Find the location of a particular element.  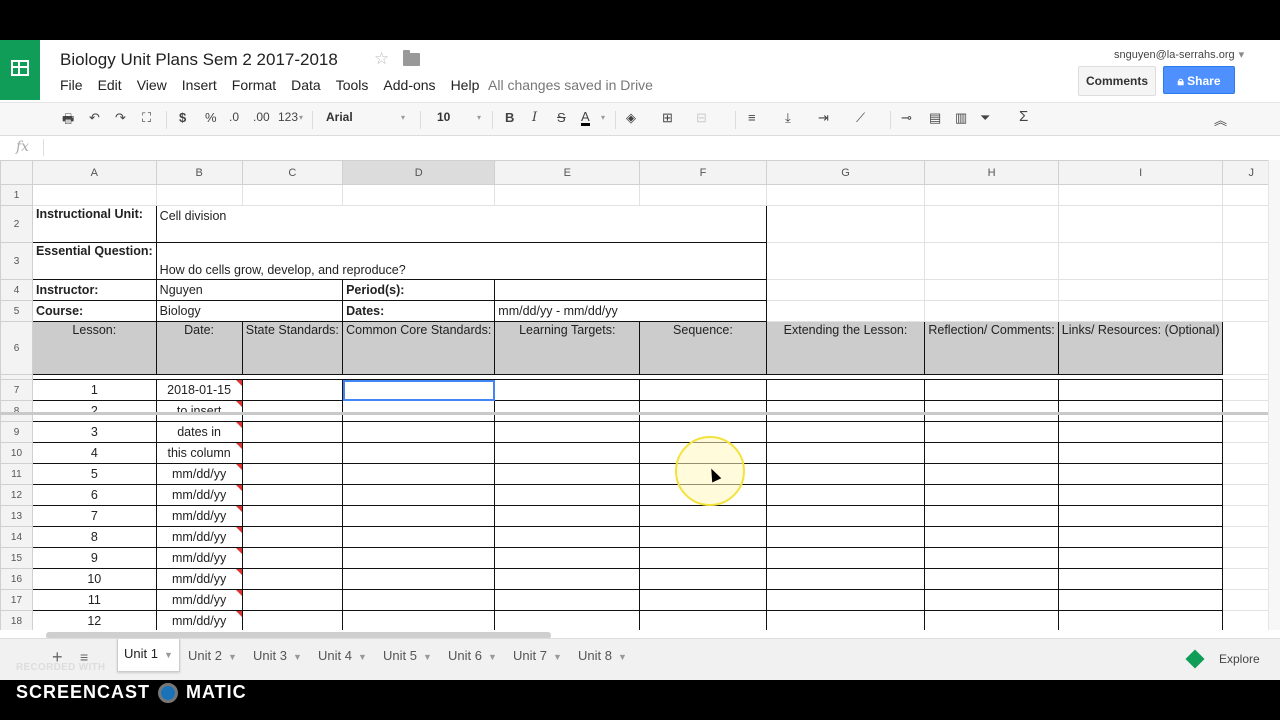

lesson-number-cell: 7 is located at coordinates (94, 516).